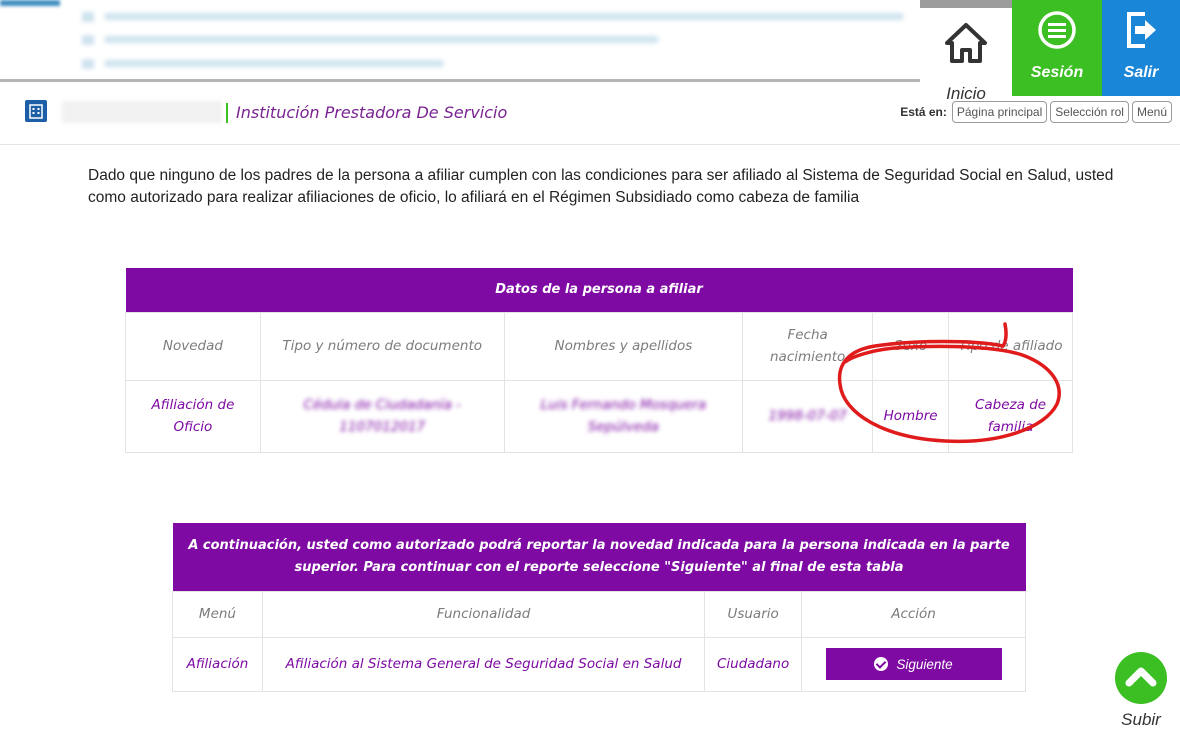  What do you see at coordinates (142, 112) in the screenshot?
I see `blurred-user-name` at bounding box center [142, 112].